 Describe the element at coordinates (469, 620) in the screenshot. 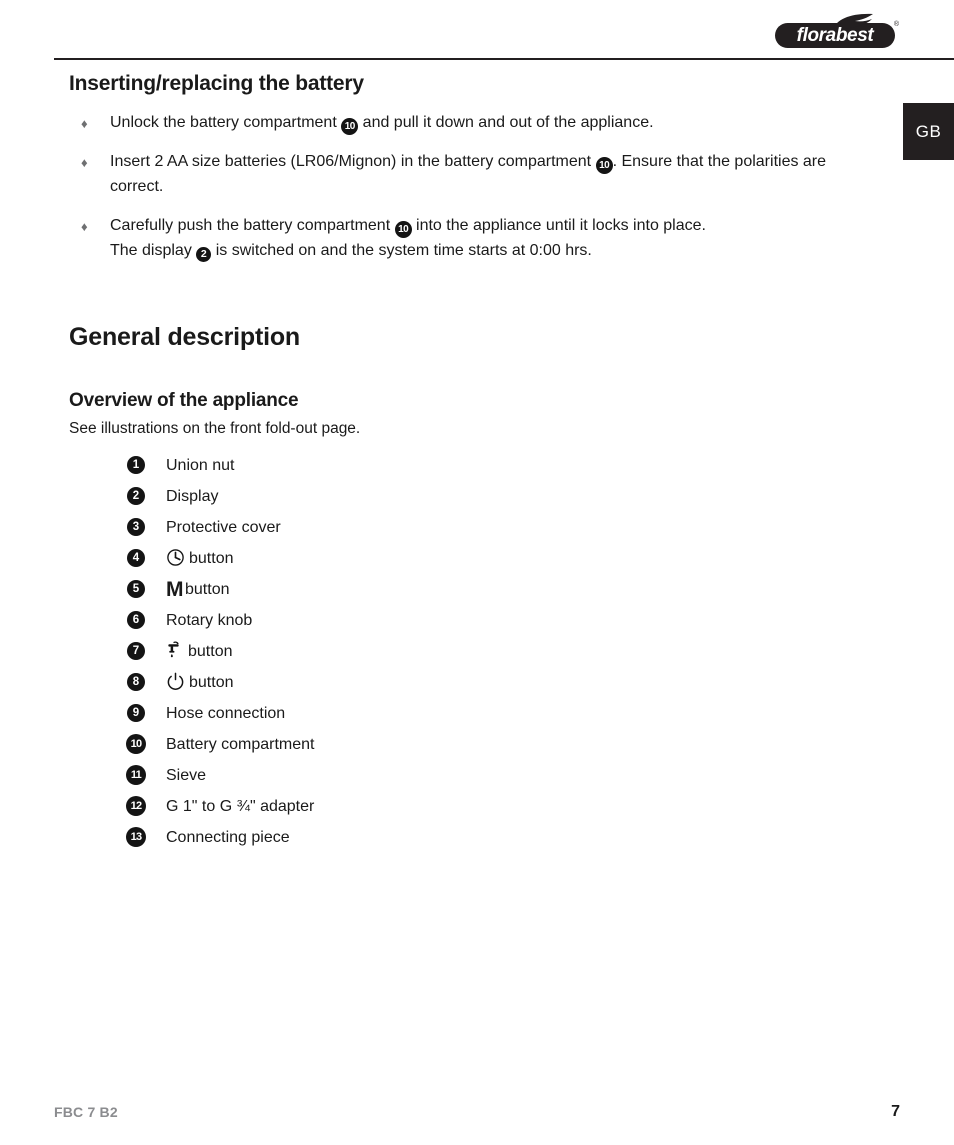

I see `list-item: 6 Rotary knob` at that location.